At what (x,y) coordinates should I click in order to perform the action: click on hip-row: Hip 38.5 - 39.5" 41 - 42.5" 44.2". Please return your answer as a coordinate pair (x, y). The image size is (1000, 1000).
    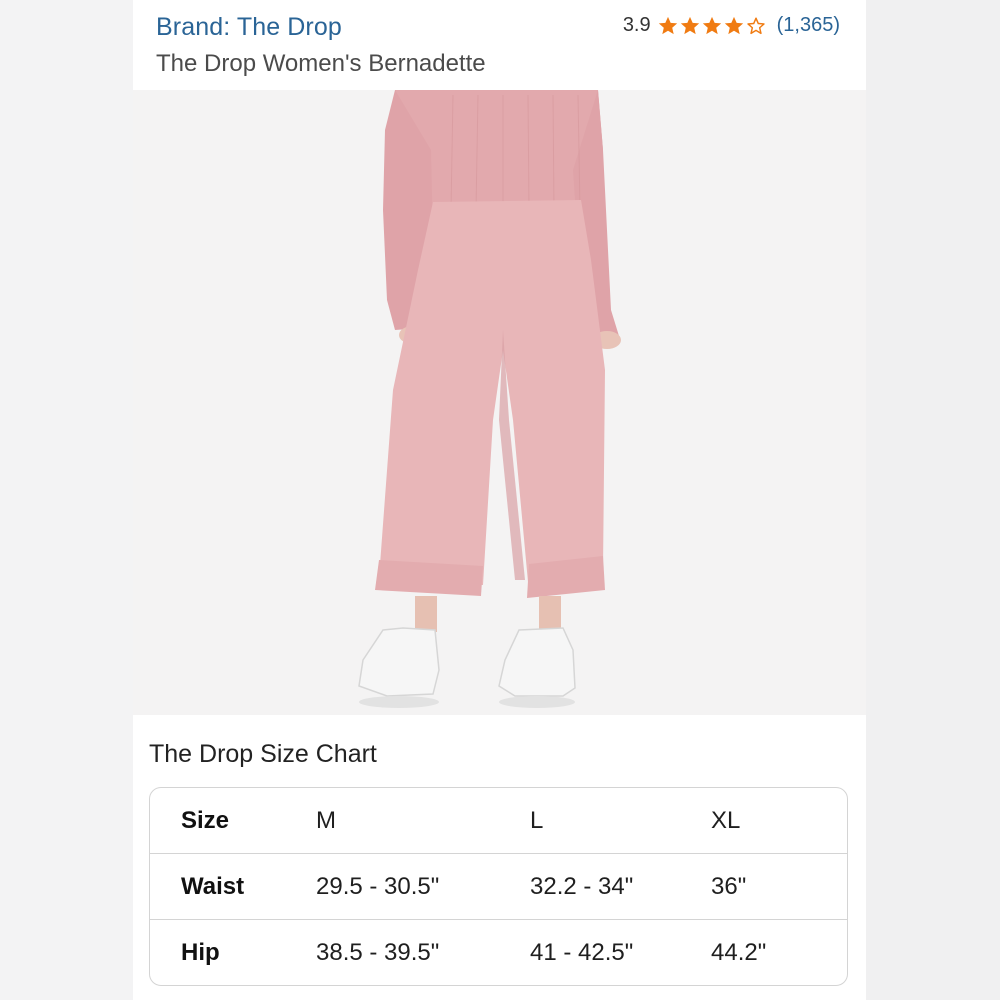
    Looking at the image, I should click on (498, 952).